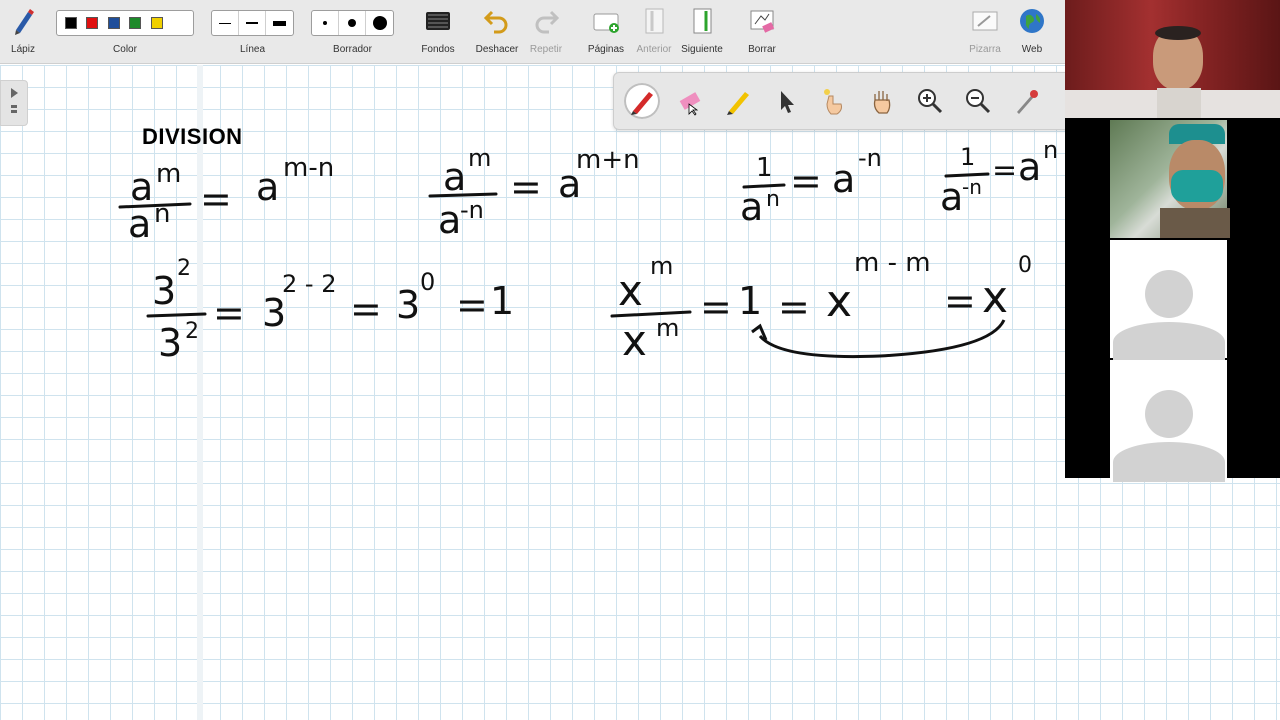 Image resolution: width=1280 pixels, height=720 pixels. What do you see at coordinates (985, 21) in the screenshot?
I see `whiteboard-icon` at bounding box center [985, 21].